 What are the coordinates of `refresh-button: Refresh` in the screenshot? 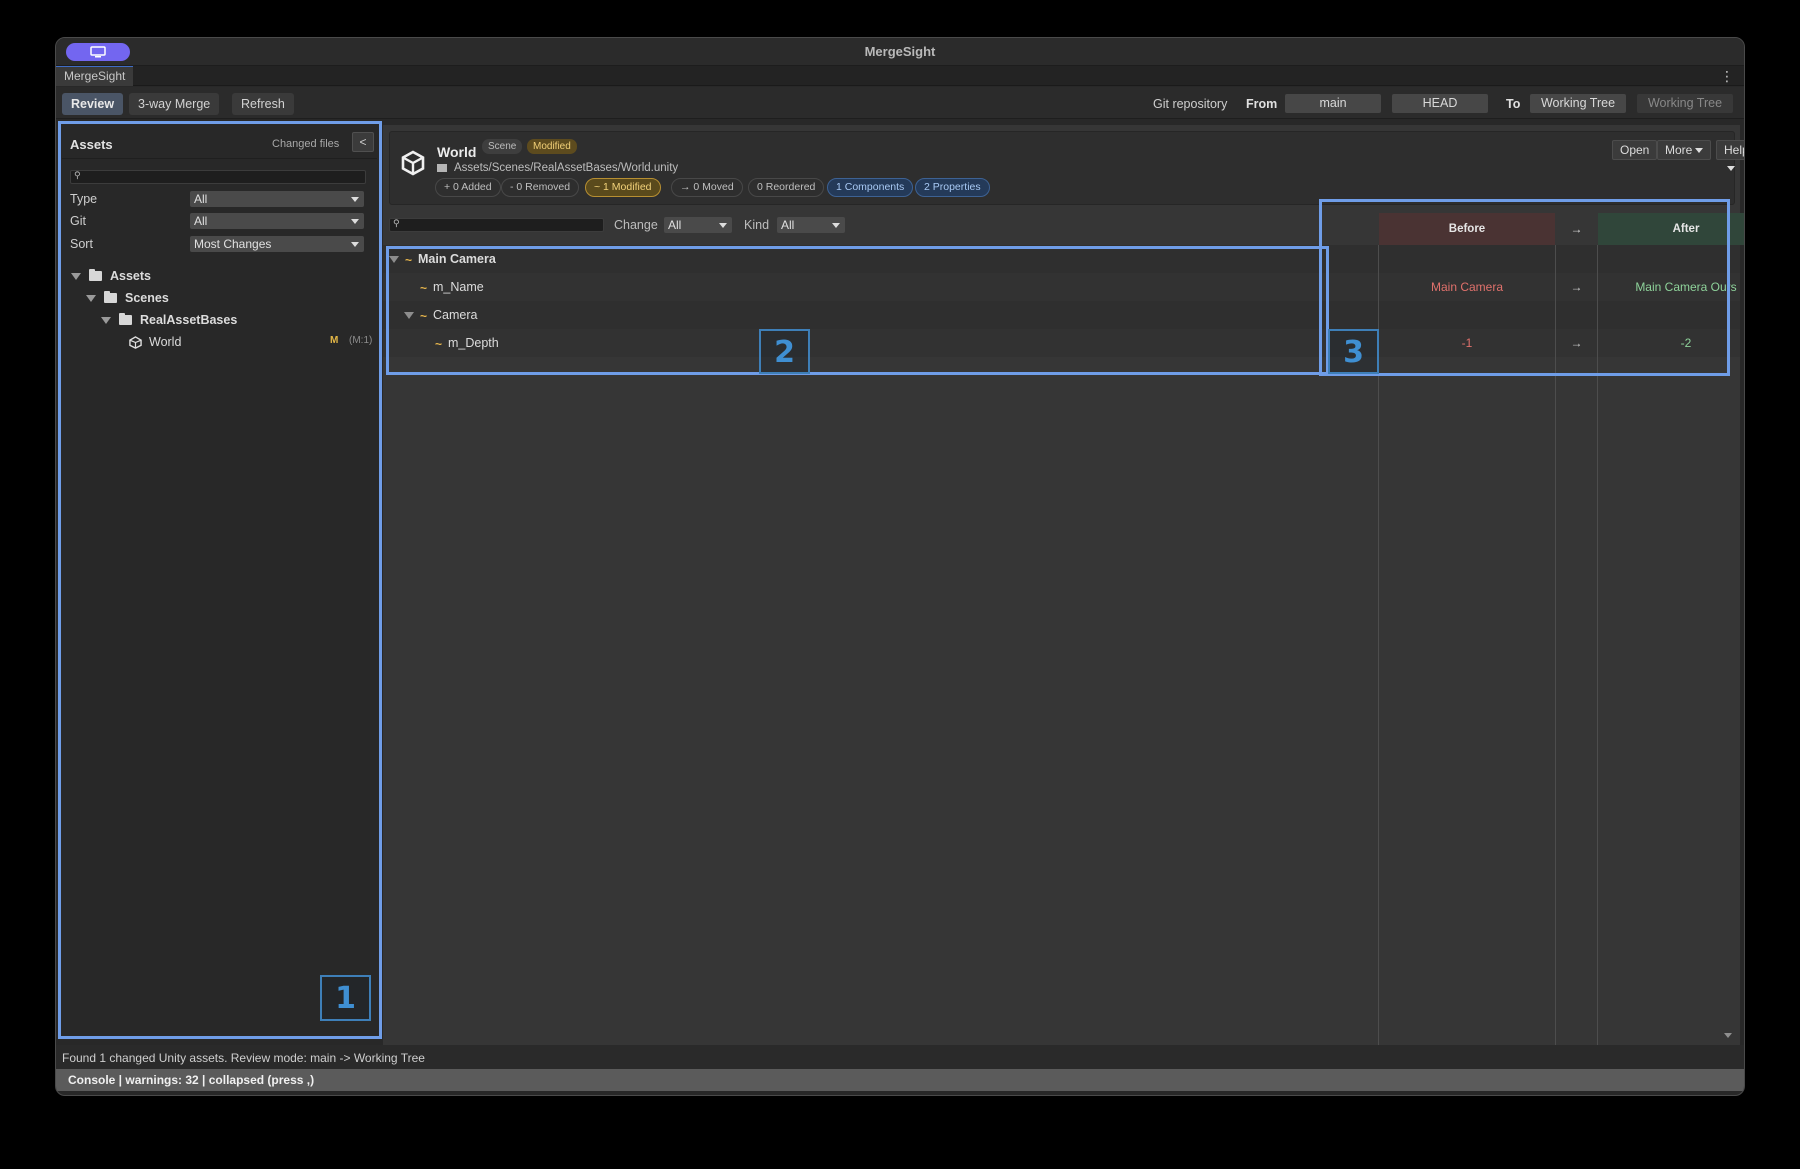 It's located at (263, 104).